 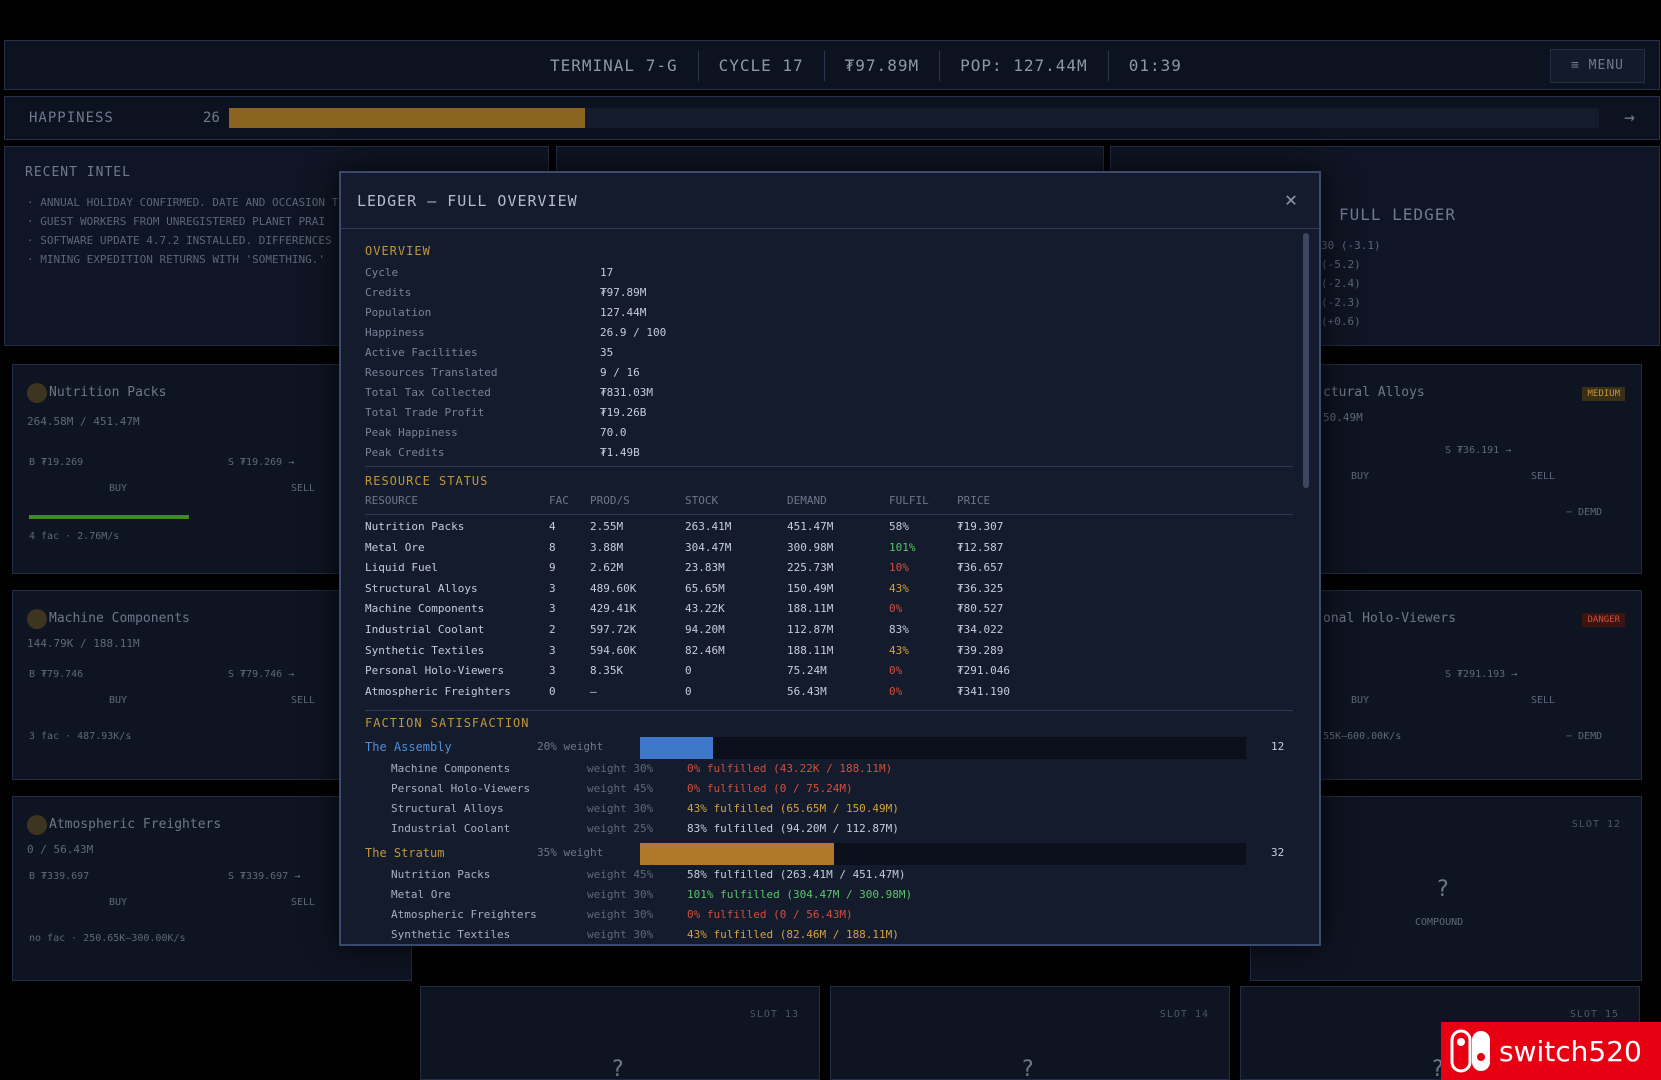 I want to click on card-name: onal Holo-Viewers, so click(x=1390, y=618).